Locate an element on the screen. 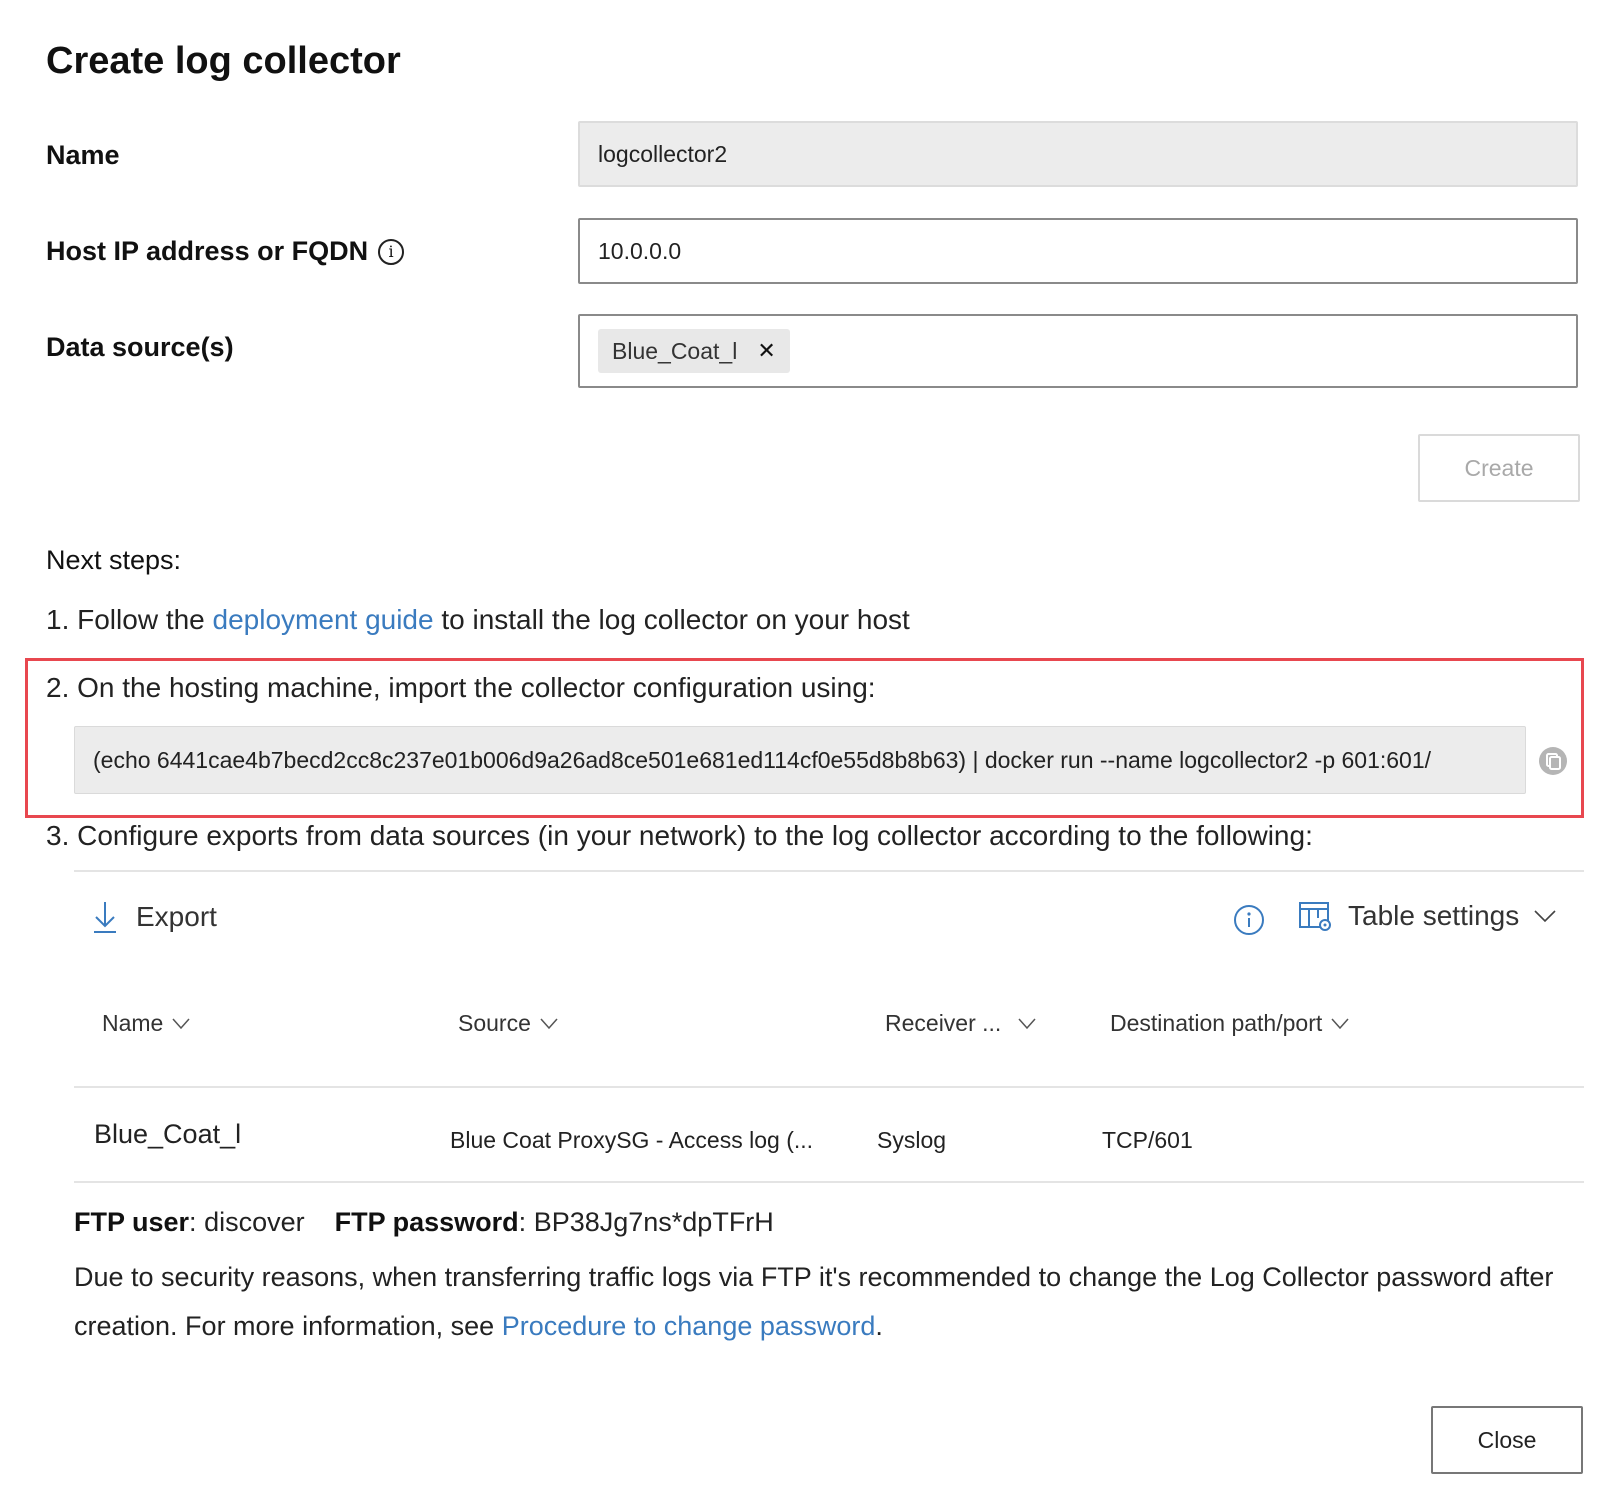  table-top-divider is located at coordinates (829, 871).